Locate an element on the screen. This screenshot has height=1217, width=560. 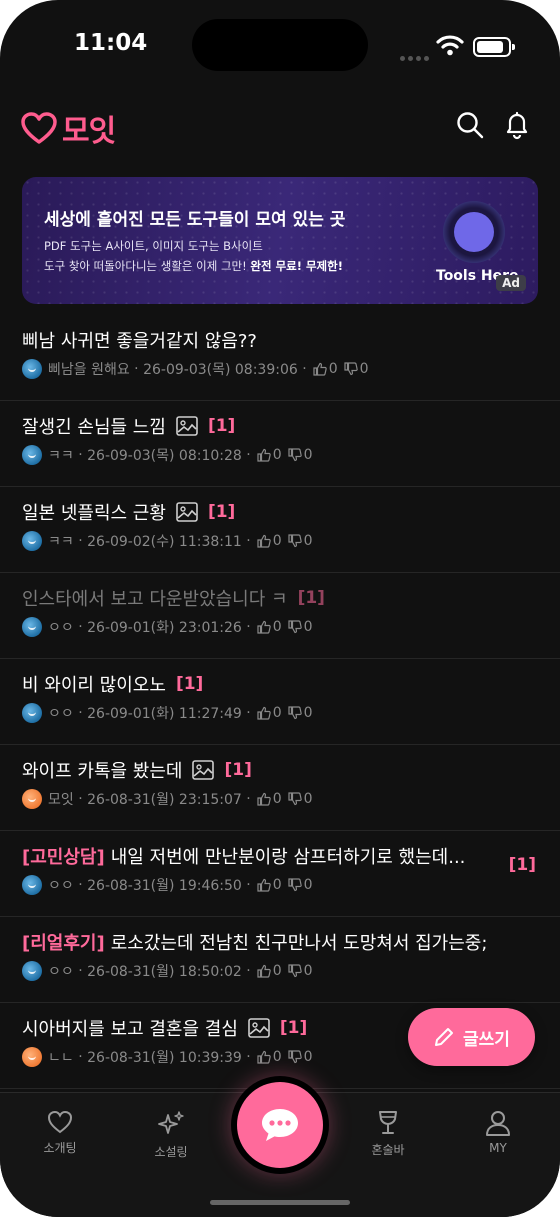
post-title-text: 인스타에서 보고 다운받았습니다 ㅋ is located at coordinates (155, 599).